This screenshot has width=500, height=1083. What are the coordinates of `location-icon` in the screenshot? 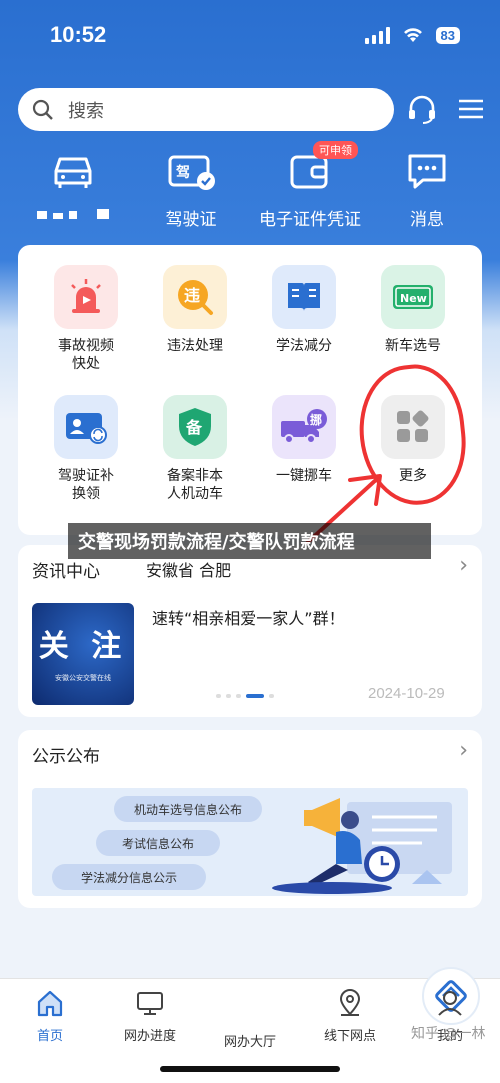 It's located at (350, 1002).